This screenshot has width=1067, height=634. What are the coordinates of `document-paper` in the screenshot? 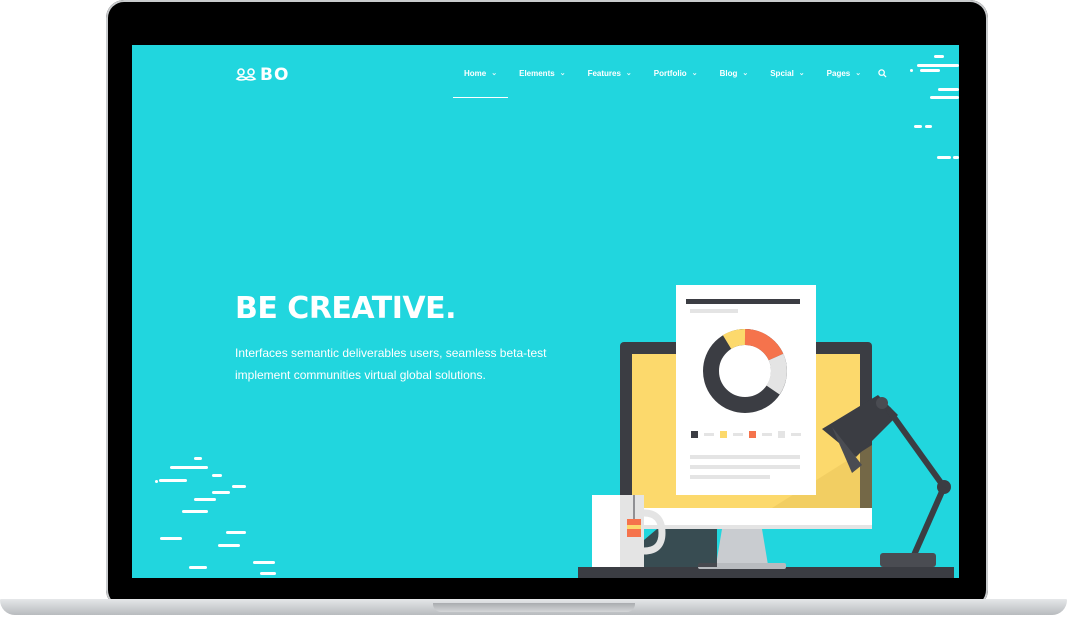 It's located at (746, 390).